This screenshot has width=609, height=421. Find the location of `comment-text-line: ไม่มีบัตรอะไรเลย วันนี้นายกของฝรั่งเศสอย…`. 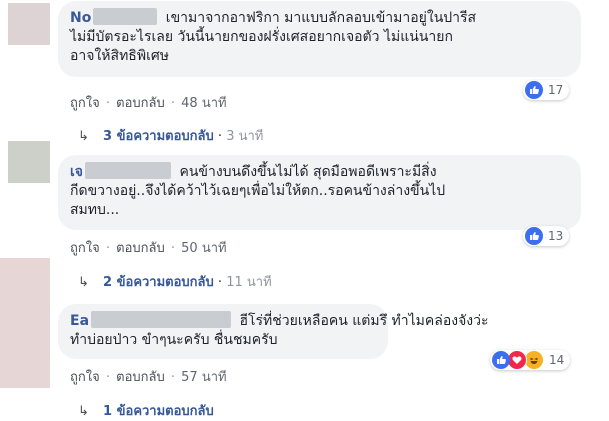

comment-text-line: ไม่มีบัตรอะไรเลย วันนี้นายกของฝรั่งเศสอย… is located at coordinates (261, 37).